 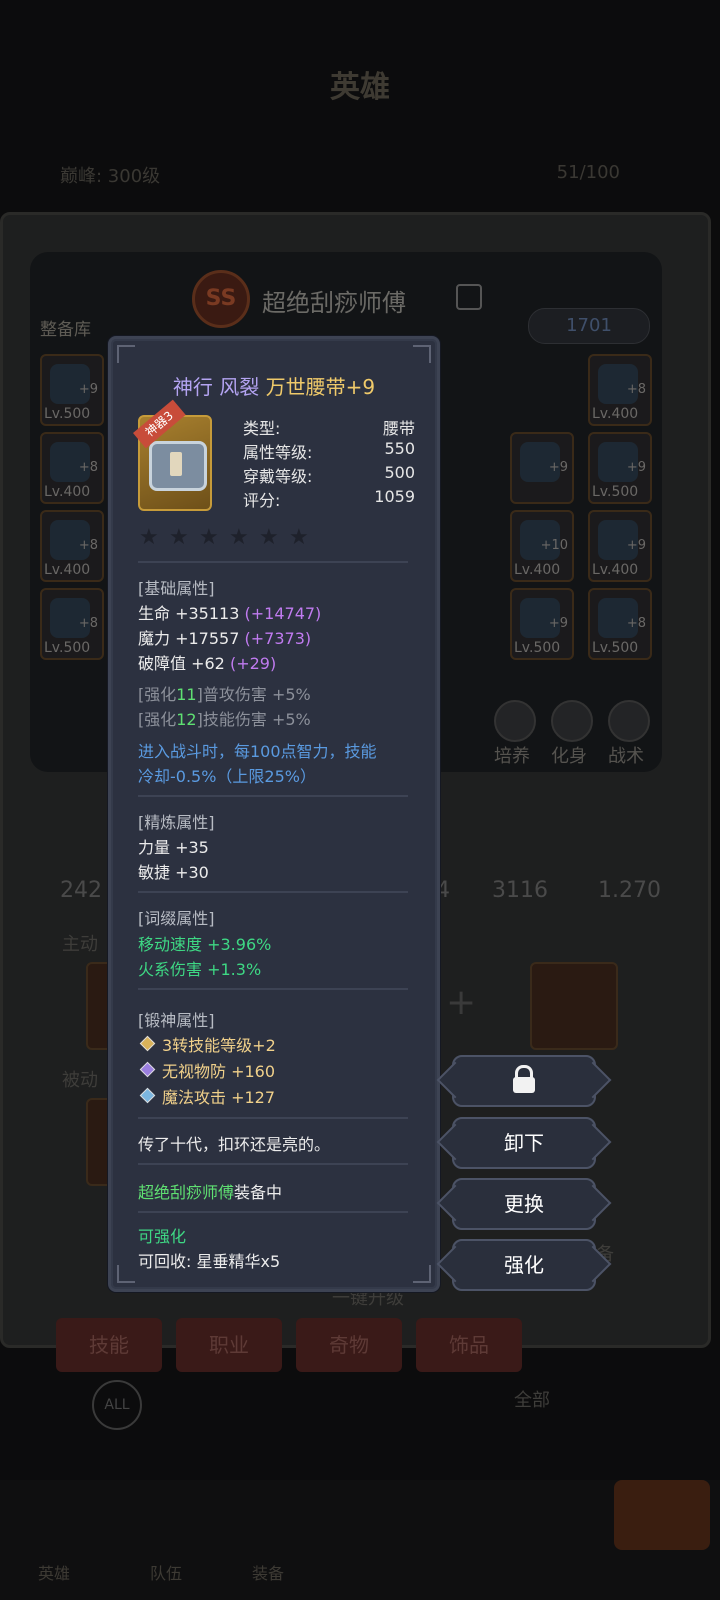 What do you see at coordinates (329, 498) in the screenshot?
I see `info-score: 评分: 1059` at bounding box center [329, 498].